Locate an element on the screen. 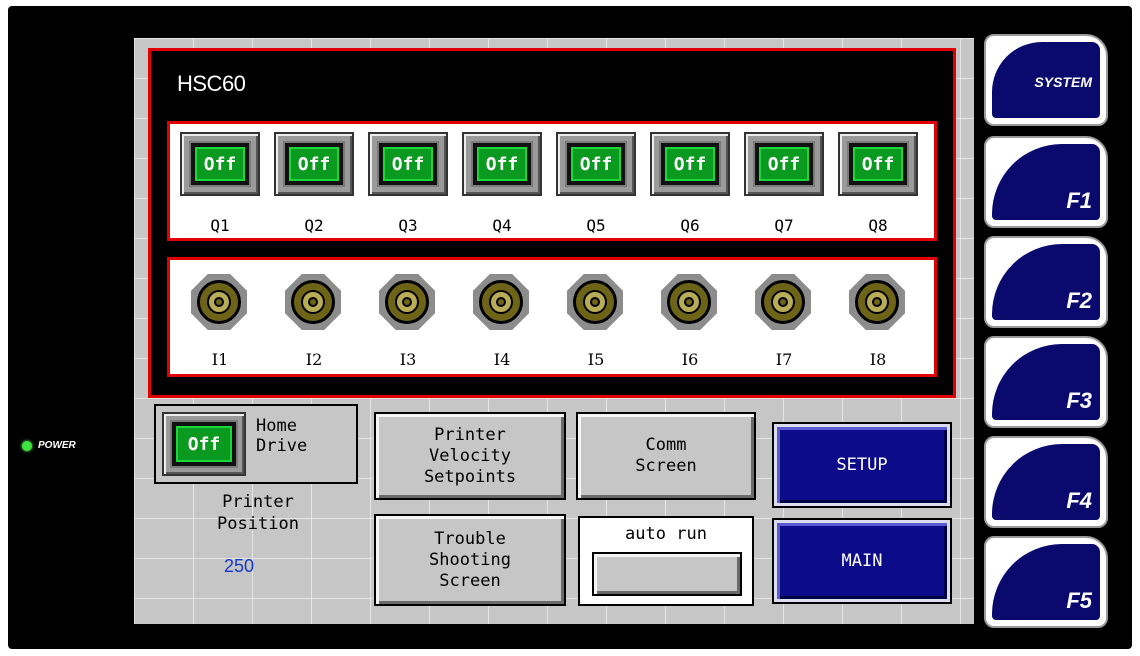 The height and width of the screenshot is (656, 1140). f2-key: F2 is located at coordinates (1046, 282).